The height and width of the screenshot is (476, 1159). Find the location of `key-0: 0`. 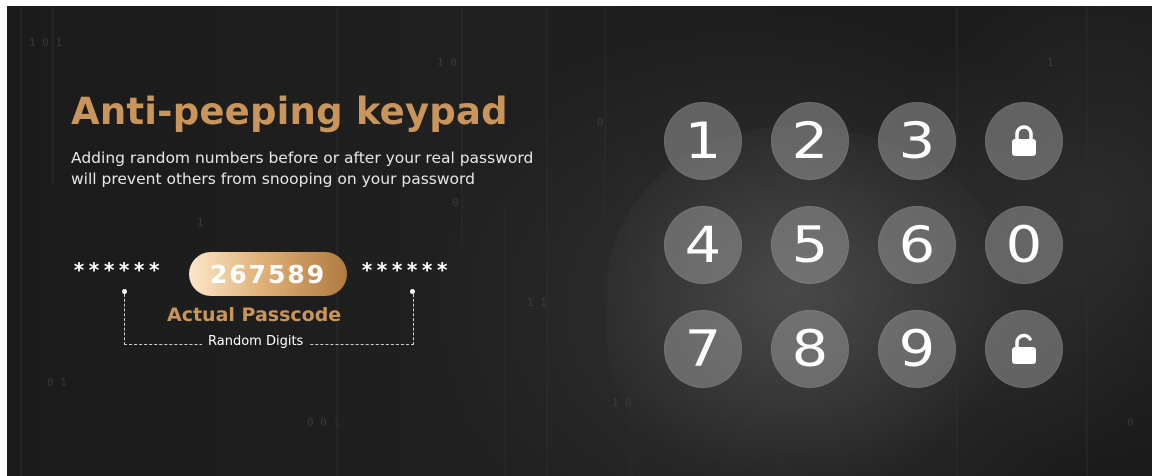

key-0: 0 is located at coordinates (1024, 245).